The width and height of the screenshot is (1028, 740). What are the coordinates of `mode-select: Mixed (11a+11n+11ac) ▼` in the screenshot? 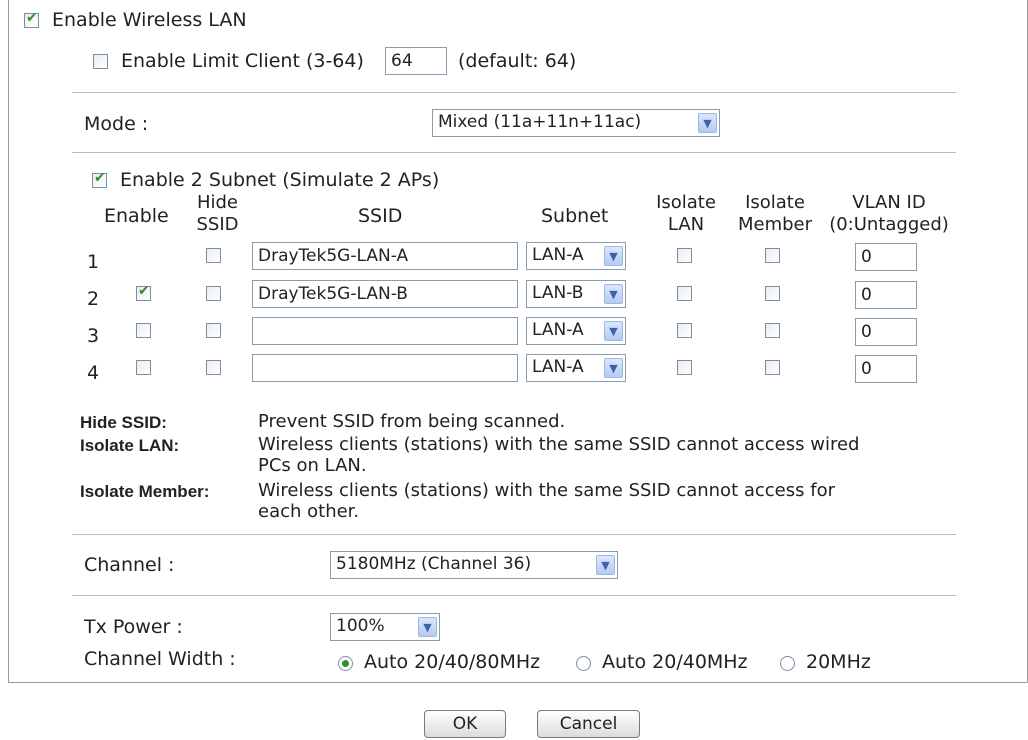 It's located at (576, 123).